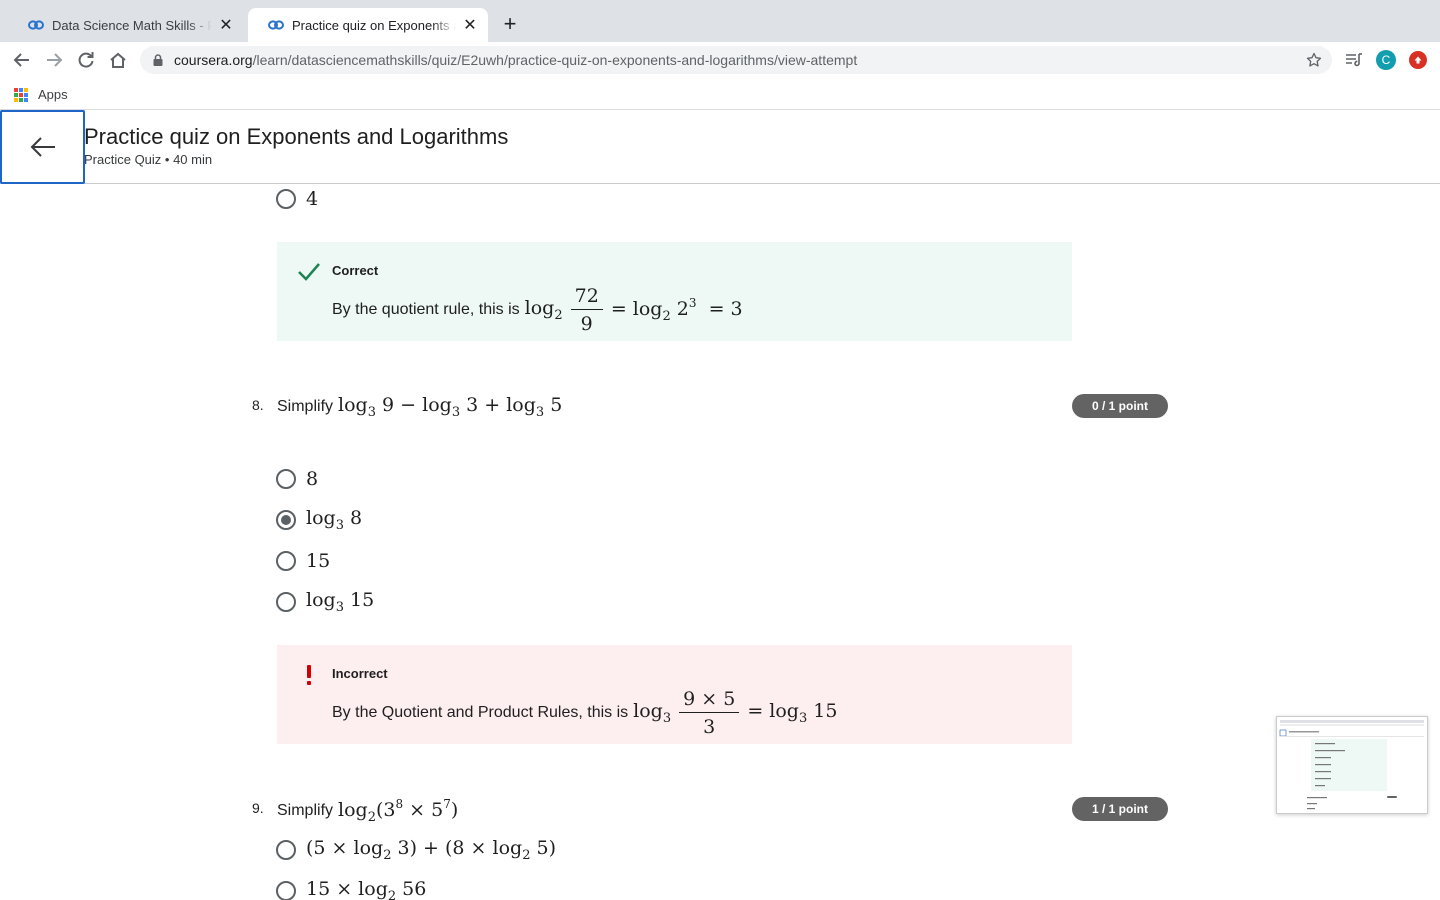 This screenshot has height=900, width=1440. Describe the element at coordinates (652, 713) in the screenshot. I see `math-expression: log3` at that location.